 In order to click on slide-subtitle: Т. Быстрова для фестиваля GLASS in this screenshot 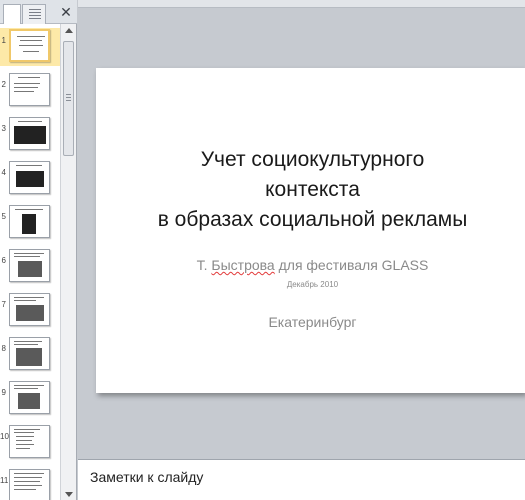, I will do `click(310, 265)`.